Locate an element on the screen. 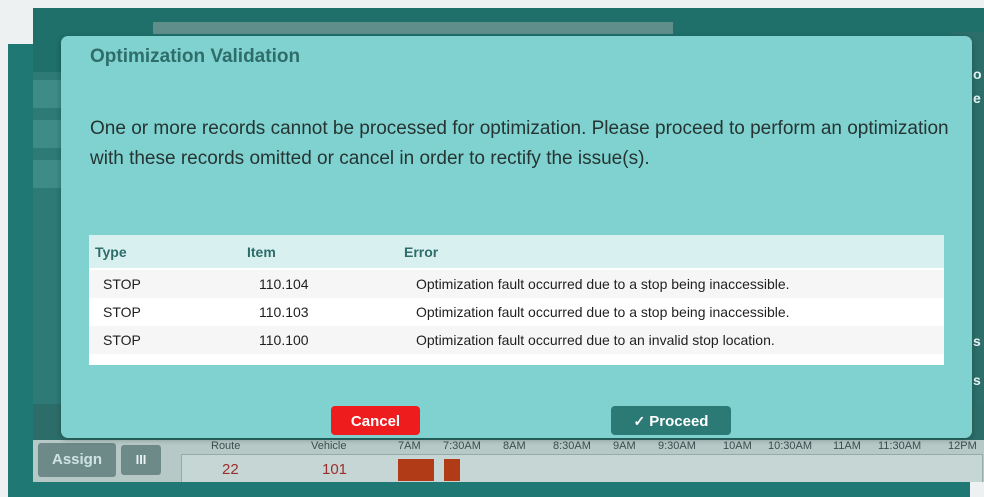 This screenshot has width=984, height=497. timeline-row: 22 101 is located at coordinates (582, 468).